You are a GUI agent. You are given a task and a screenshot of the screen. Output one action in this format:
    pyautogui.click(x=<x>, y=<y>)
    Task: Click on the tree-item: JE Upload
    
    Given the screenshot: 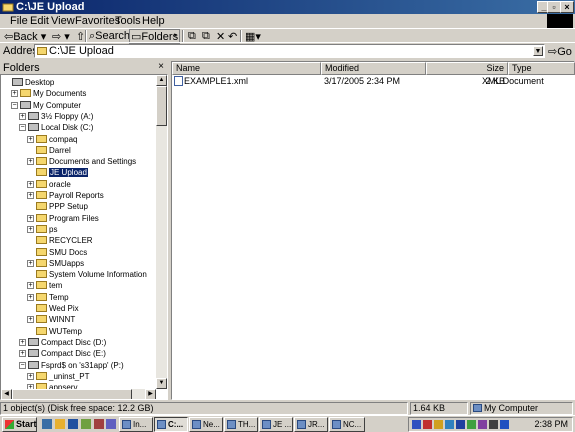 What is the action you would take?
    pyautogui.click(x=57, y=172)
    